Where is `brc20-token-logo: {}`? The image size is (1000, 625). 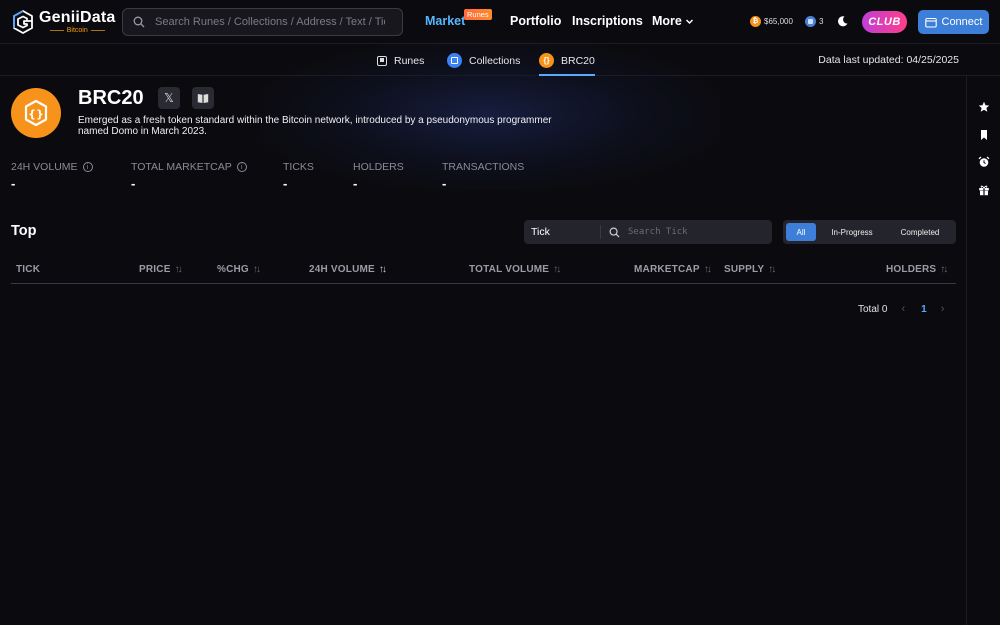 brc20-token-logo: {} is located at coordinates (36, 113).